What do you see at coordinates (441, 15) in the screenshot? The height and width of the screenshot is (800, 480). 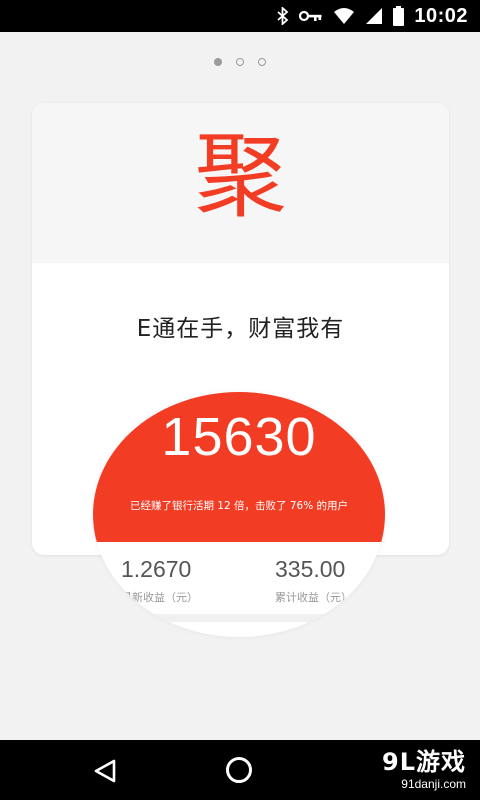 I see `status-time: 10:02` at bounding box center [441, 15].